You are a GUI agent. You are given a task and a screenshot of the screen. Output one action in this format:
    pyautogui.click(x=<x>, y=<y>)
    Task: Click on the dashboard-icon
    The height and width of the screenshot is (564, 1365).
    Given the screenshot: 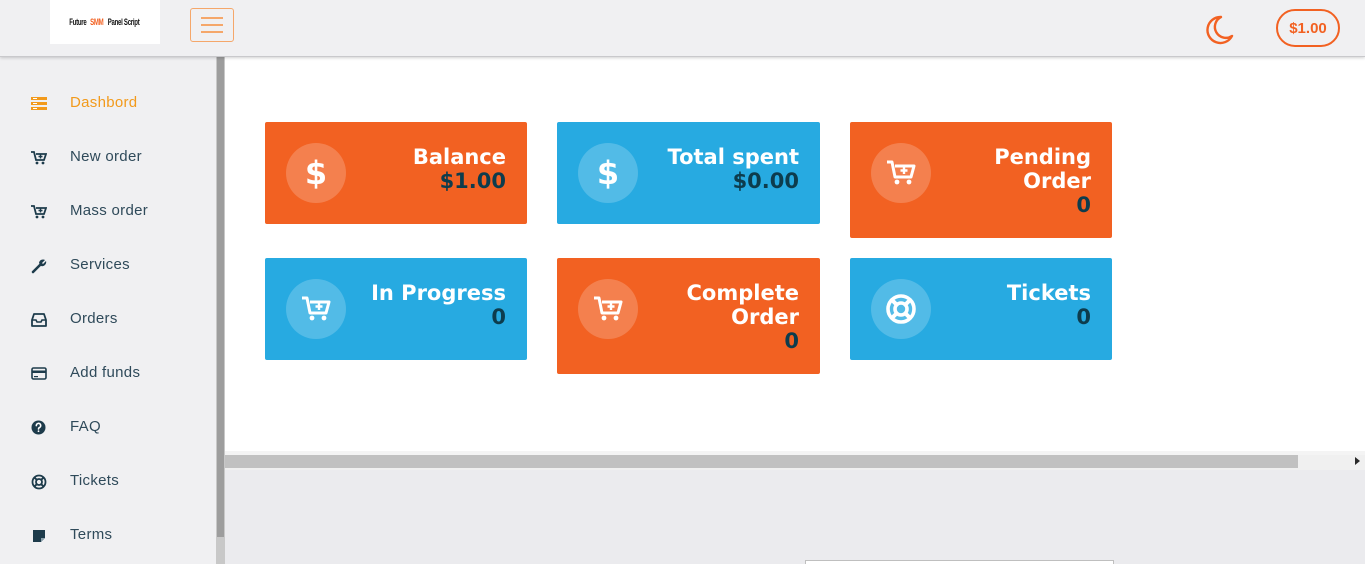 What is the action you would take?
    pyautogui.click(x=38, y=103)
    